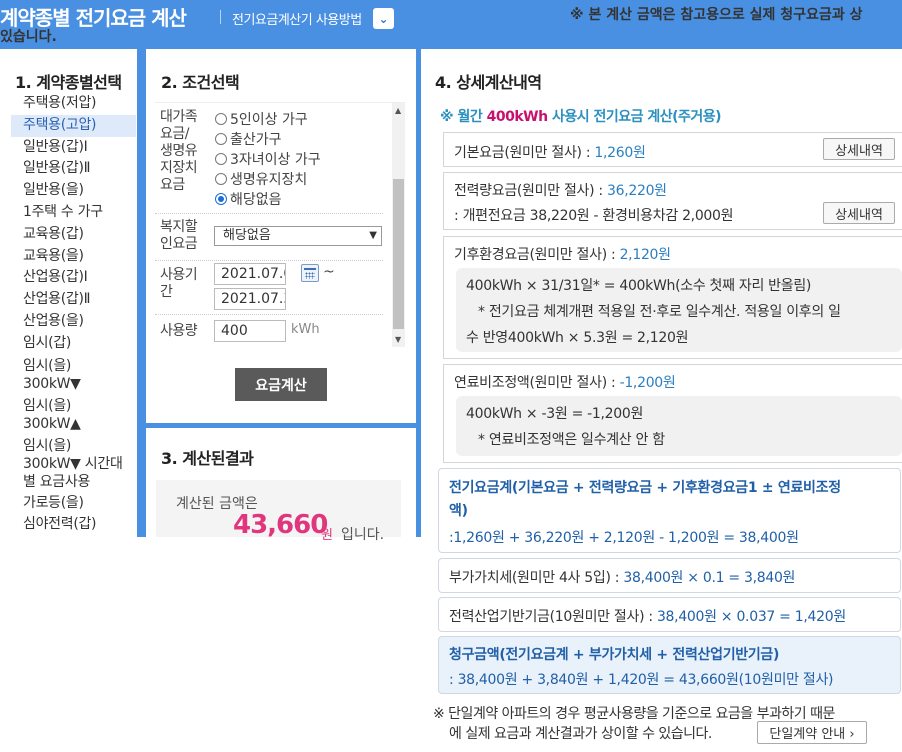  I want to click on climate-calc-line: 수 반영400kWh × 5.3원 = 2,120원, so click(577, 338).